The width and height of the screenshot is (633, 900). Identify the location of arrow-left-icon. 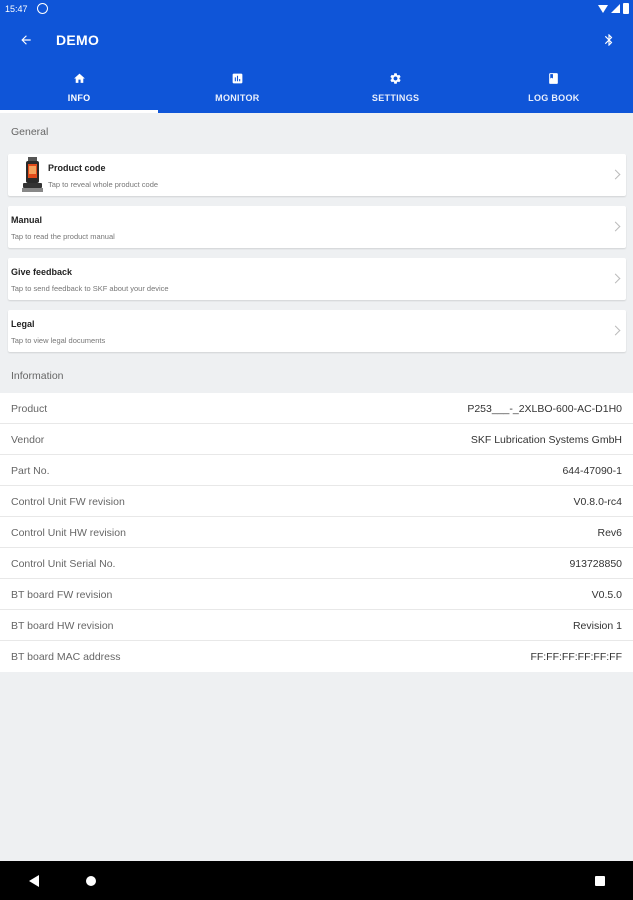
(26, 40).